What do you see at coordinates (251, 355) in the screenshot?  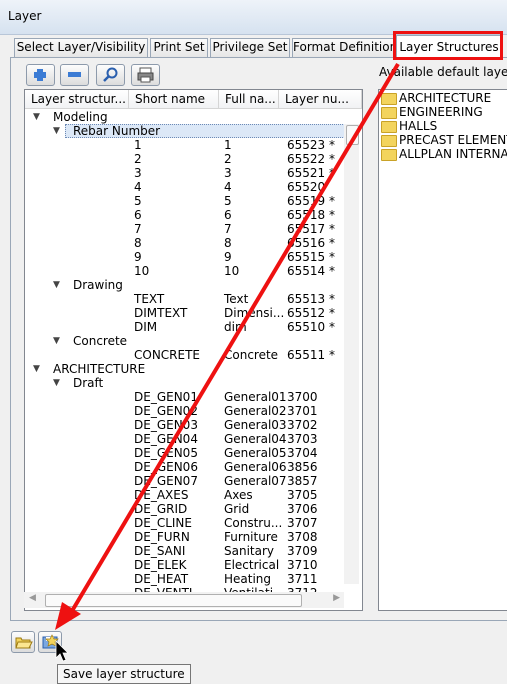 I see `tree-cell-full: Concrete` at bounding box center [251, 355].